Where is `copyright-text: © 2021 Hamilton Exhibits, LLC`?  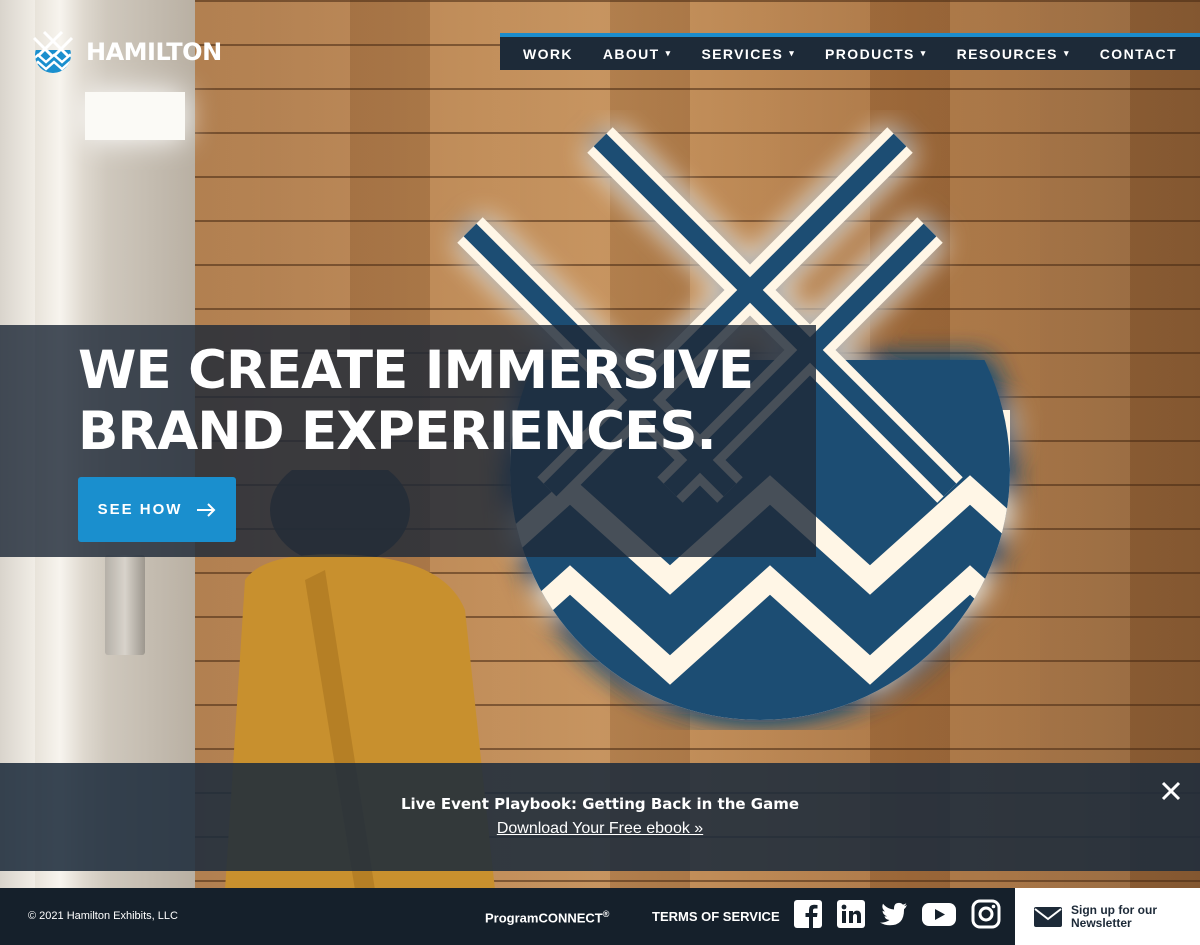
copyright-text: © 2021 Hamilton Exhibits, LLC is located at coordinates (103, 916).